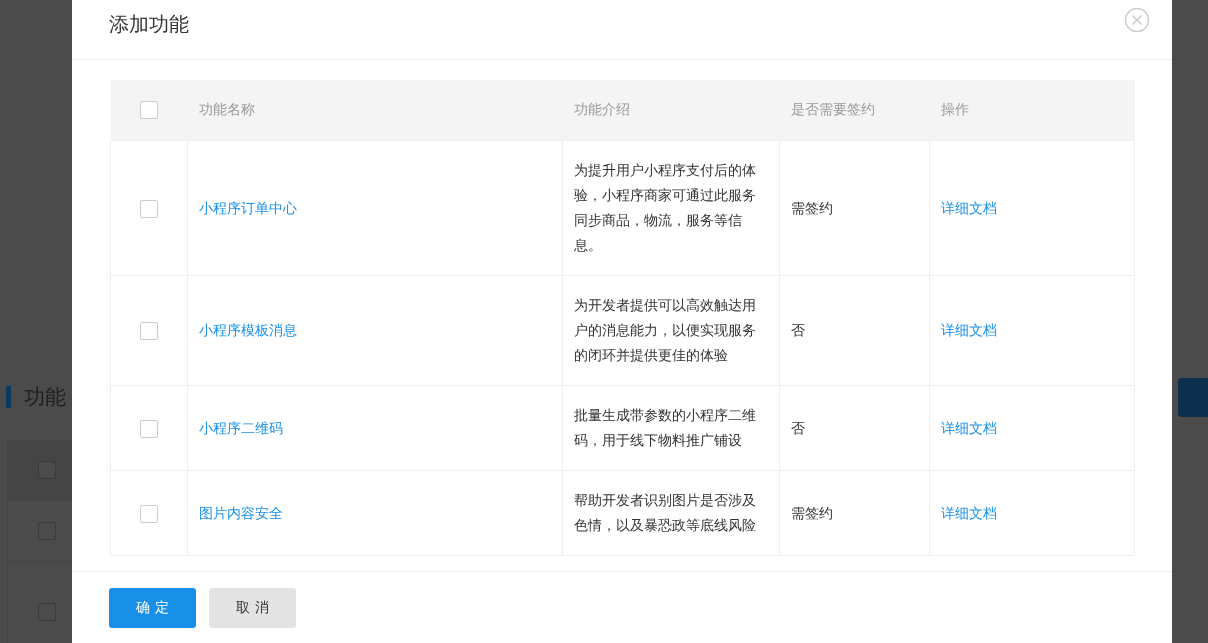  What do you see at coordinates (149, 110) in the screenshot?
I see `select-all-checkbox` at bounding box center [149, 110].